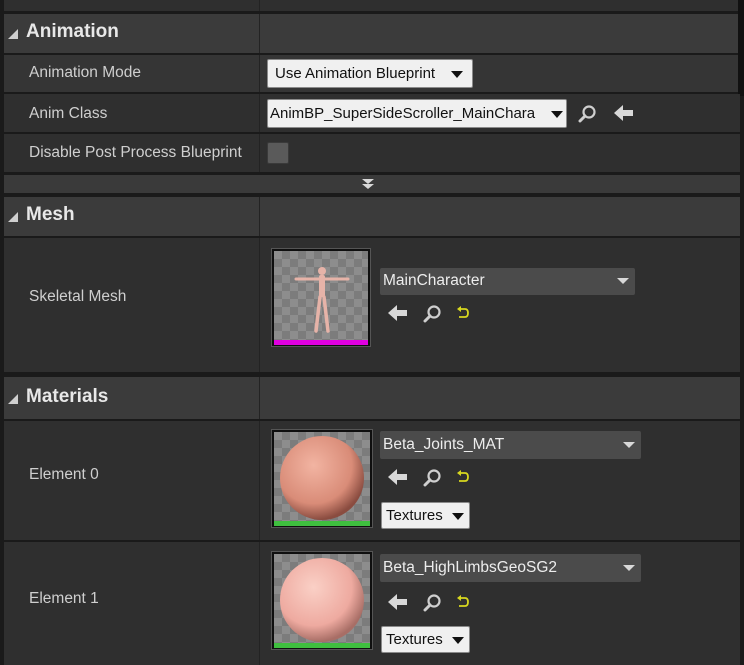 The height and width of the screenshot is (665, 744). What do you see at coordinates (355, 73) in the screenshot?
I see `dropdown-value: Use Animation Blueprint` at bounding box center [355, 73].